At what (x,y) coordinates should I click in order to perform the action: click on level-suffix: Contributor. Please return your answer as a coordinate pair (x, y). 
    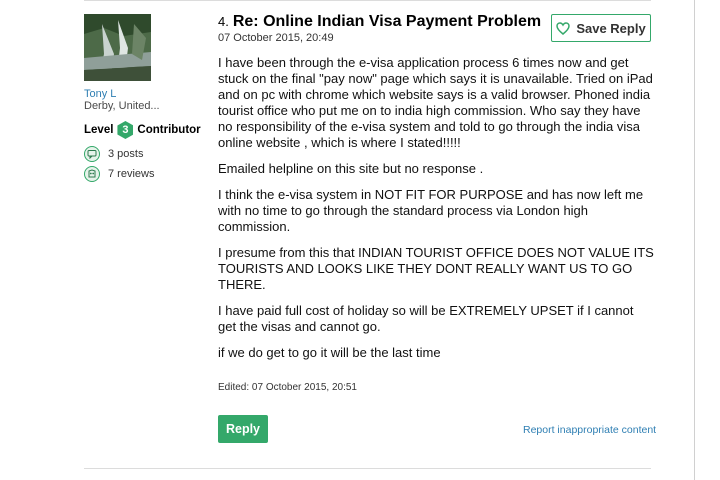
    Looking at the image, I should click on (169, 130).